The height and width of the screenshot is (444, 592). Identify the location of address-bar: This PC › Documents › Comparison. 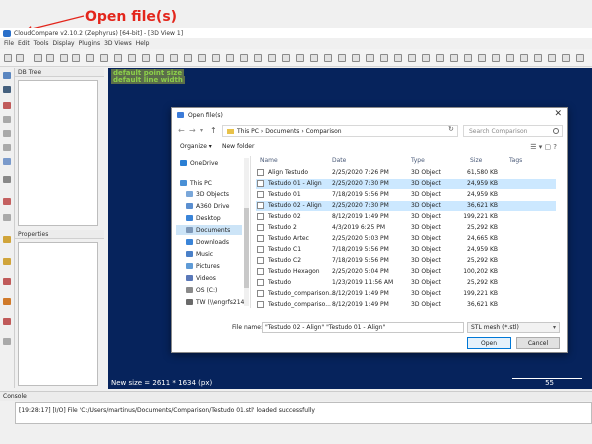
(340, 131).